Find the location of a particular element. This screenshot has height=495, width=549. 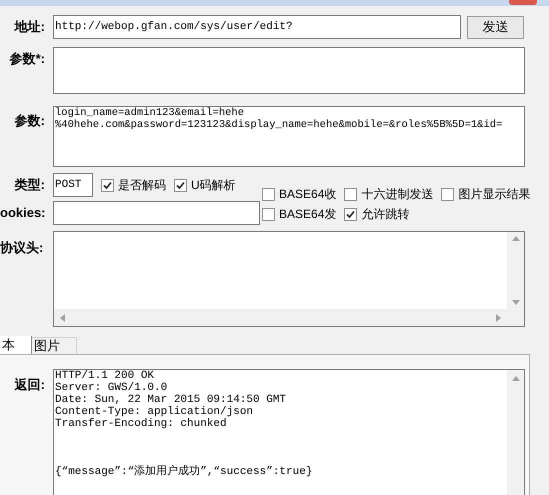

horizontal-scrollbar is located at coordinates (280, 317).